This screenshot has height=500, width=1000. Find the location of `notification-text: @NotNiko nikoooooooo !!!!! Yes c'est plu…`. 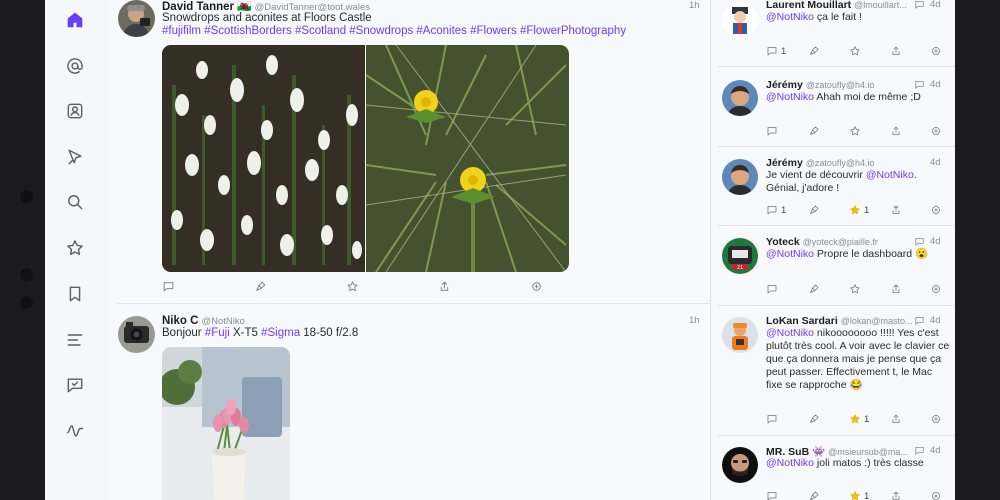

notification-text: @NotNiko nikoooooooo !!!!! Yes c'est plu… is located at coordinates (858, 359).